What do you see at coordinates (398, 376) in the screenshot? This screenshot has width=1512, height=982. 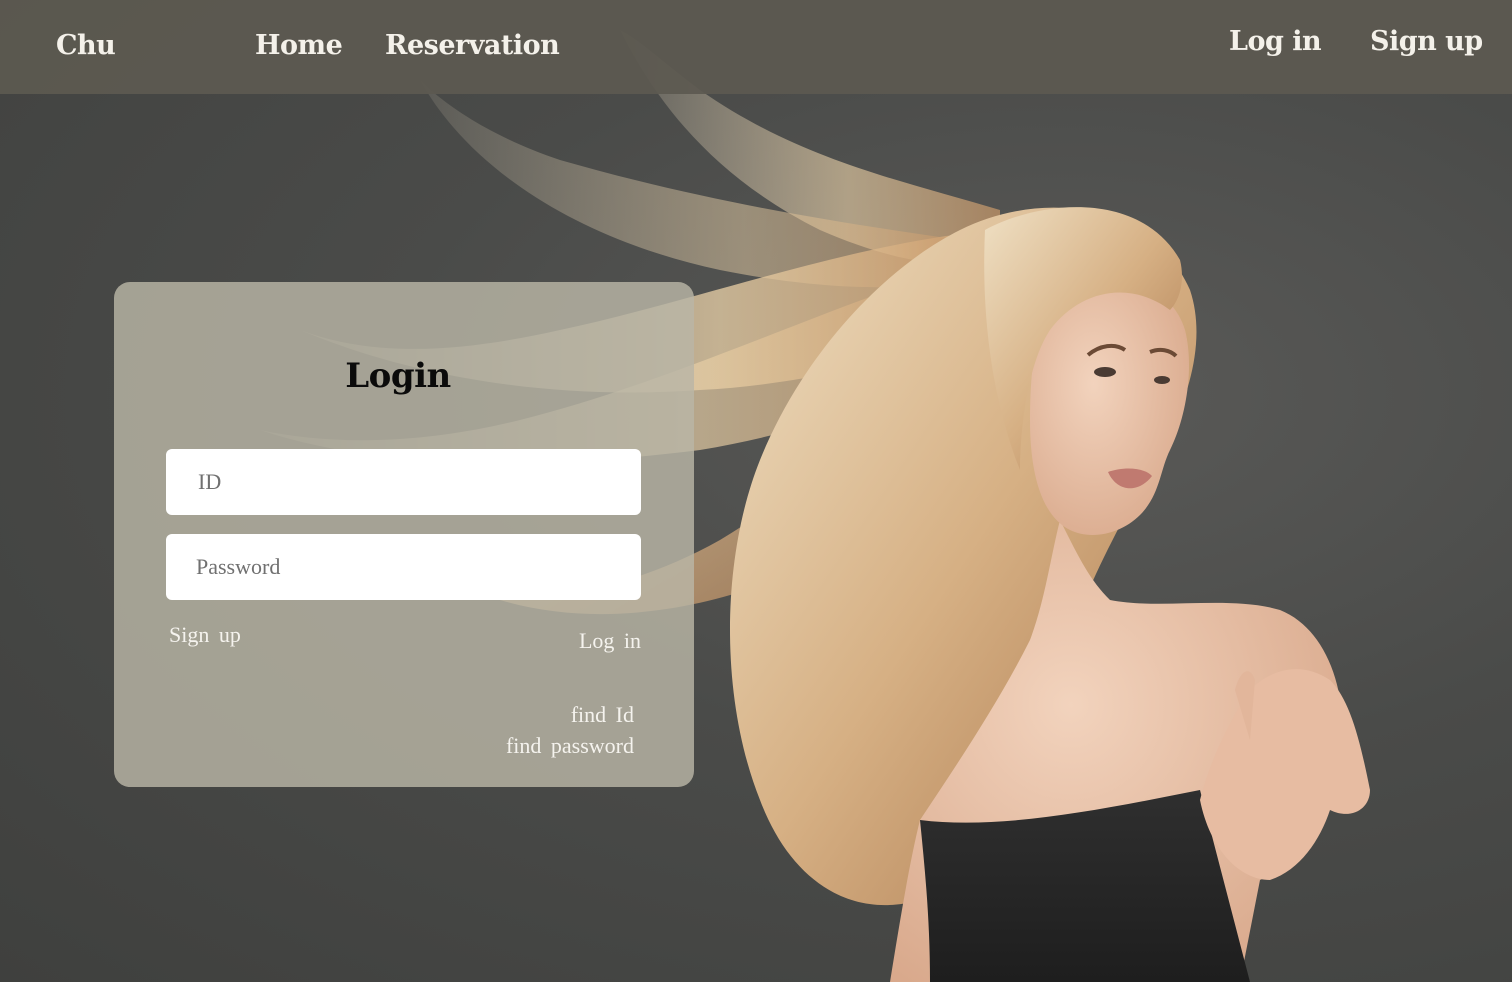 I see `login-title: Login` at bounding box center [398, 376].